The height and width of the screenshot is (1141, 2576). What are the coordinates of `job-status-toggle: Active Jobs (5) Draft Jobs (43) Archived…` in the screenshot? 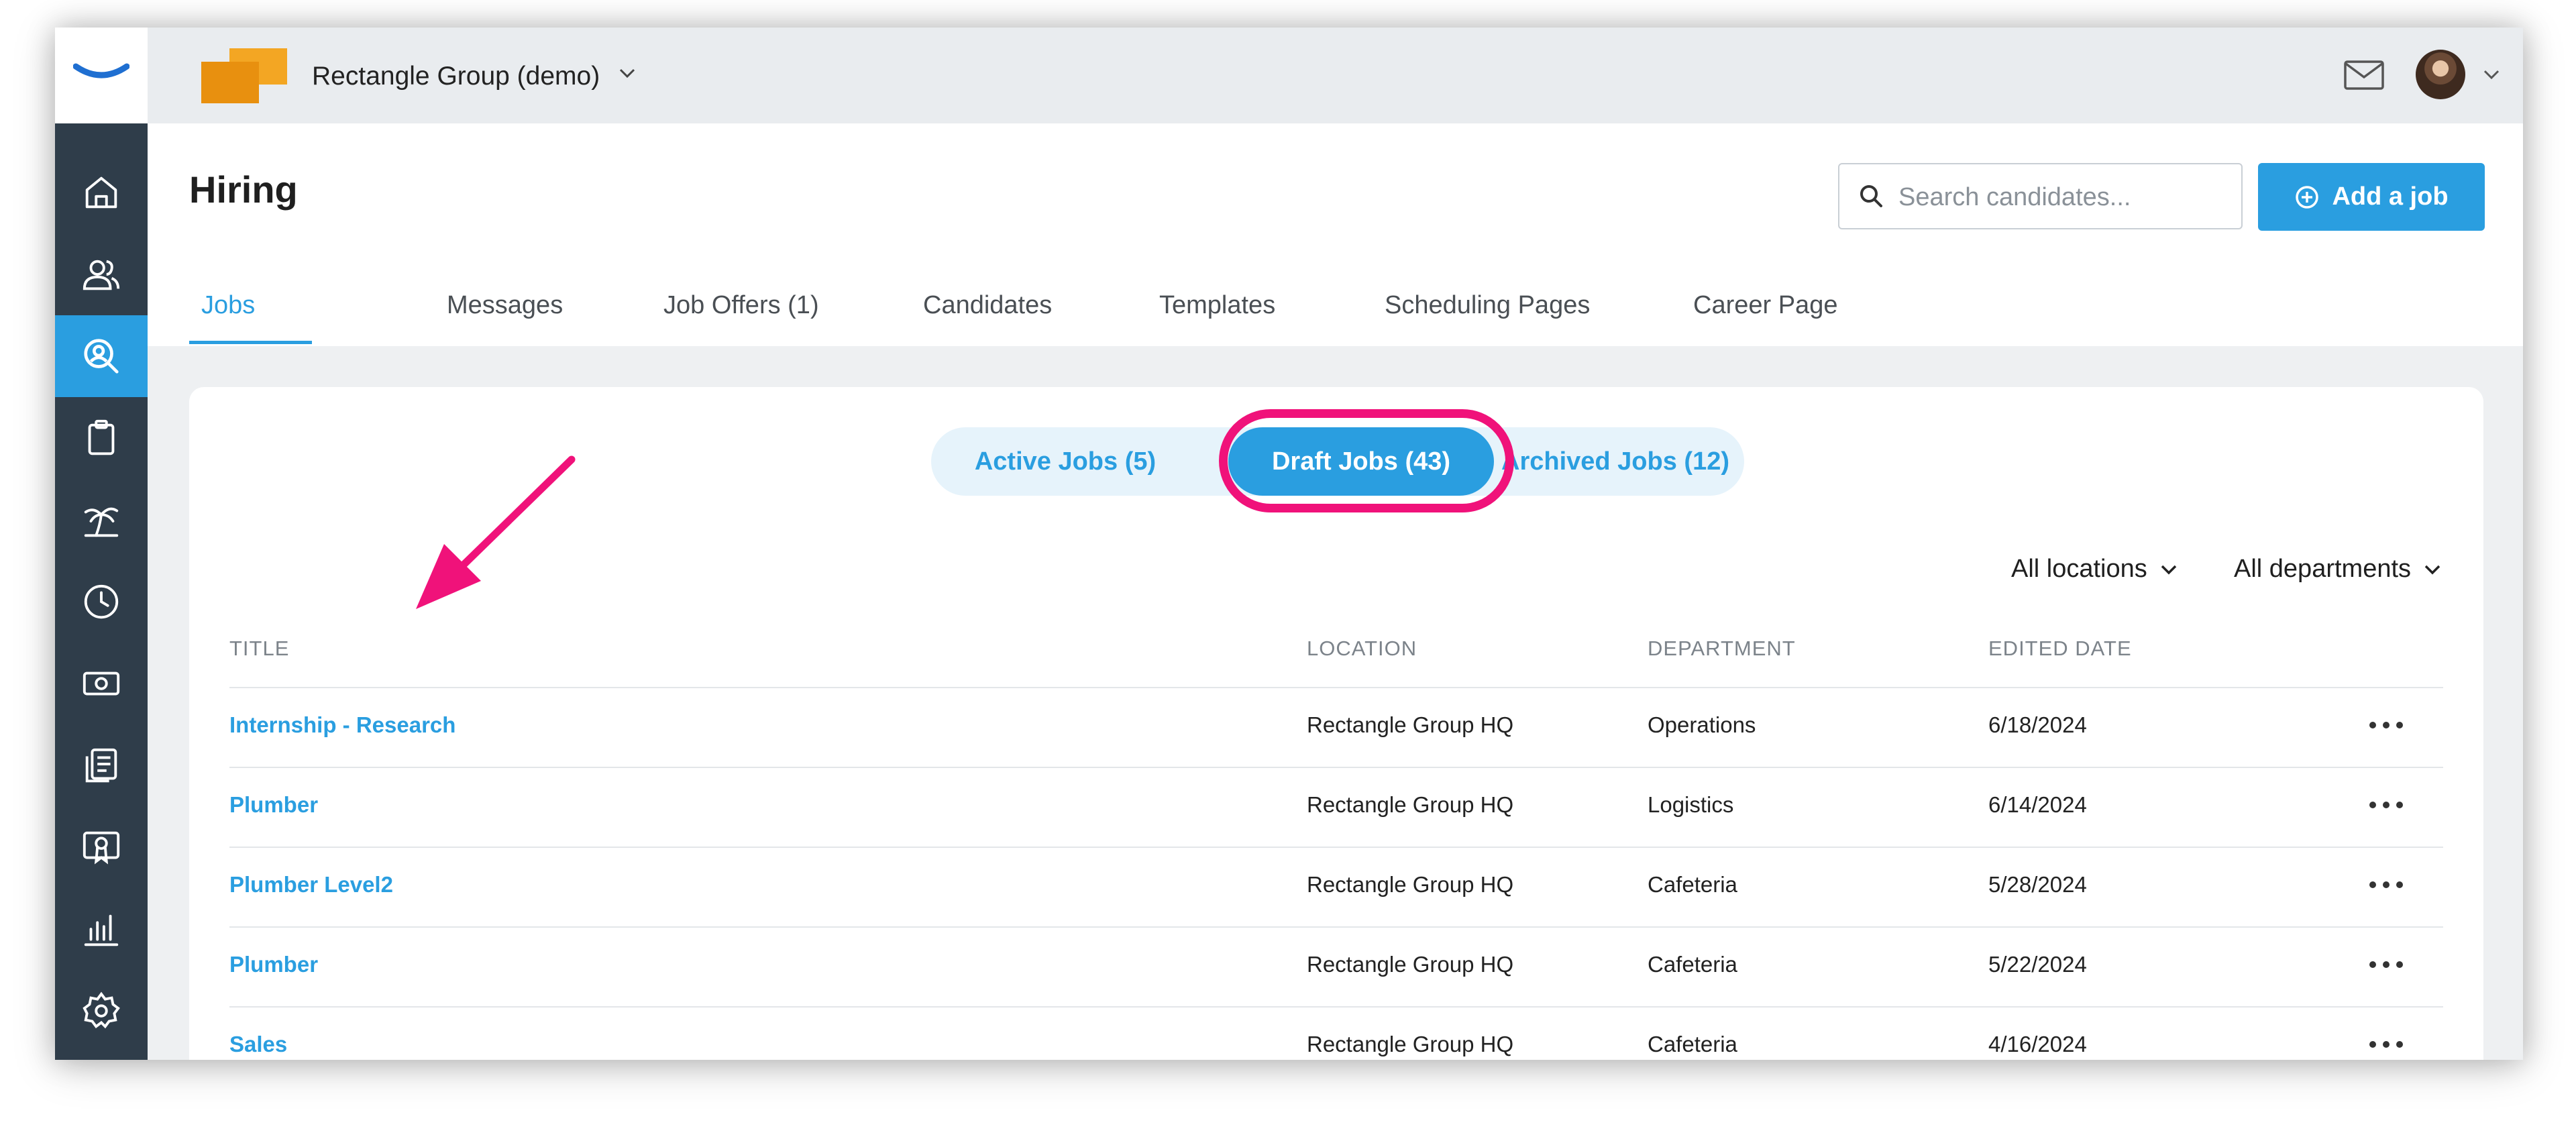 It's located at (1337, 461).